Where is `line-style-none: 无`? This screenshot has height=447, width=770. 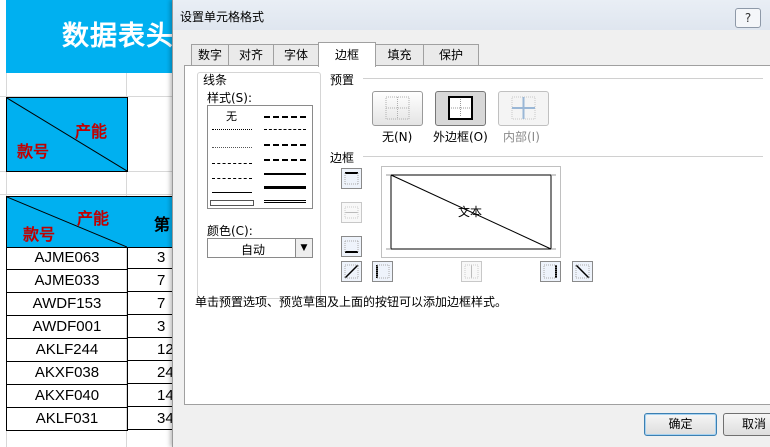
line-style-none: 无 is located at coordinates (231, 116).